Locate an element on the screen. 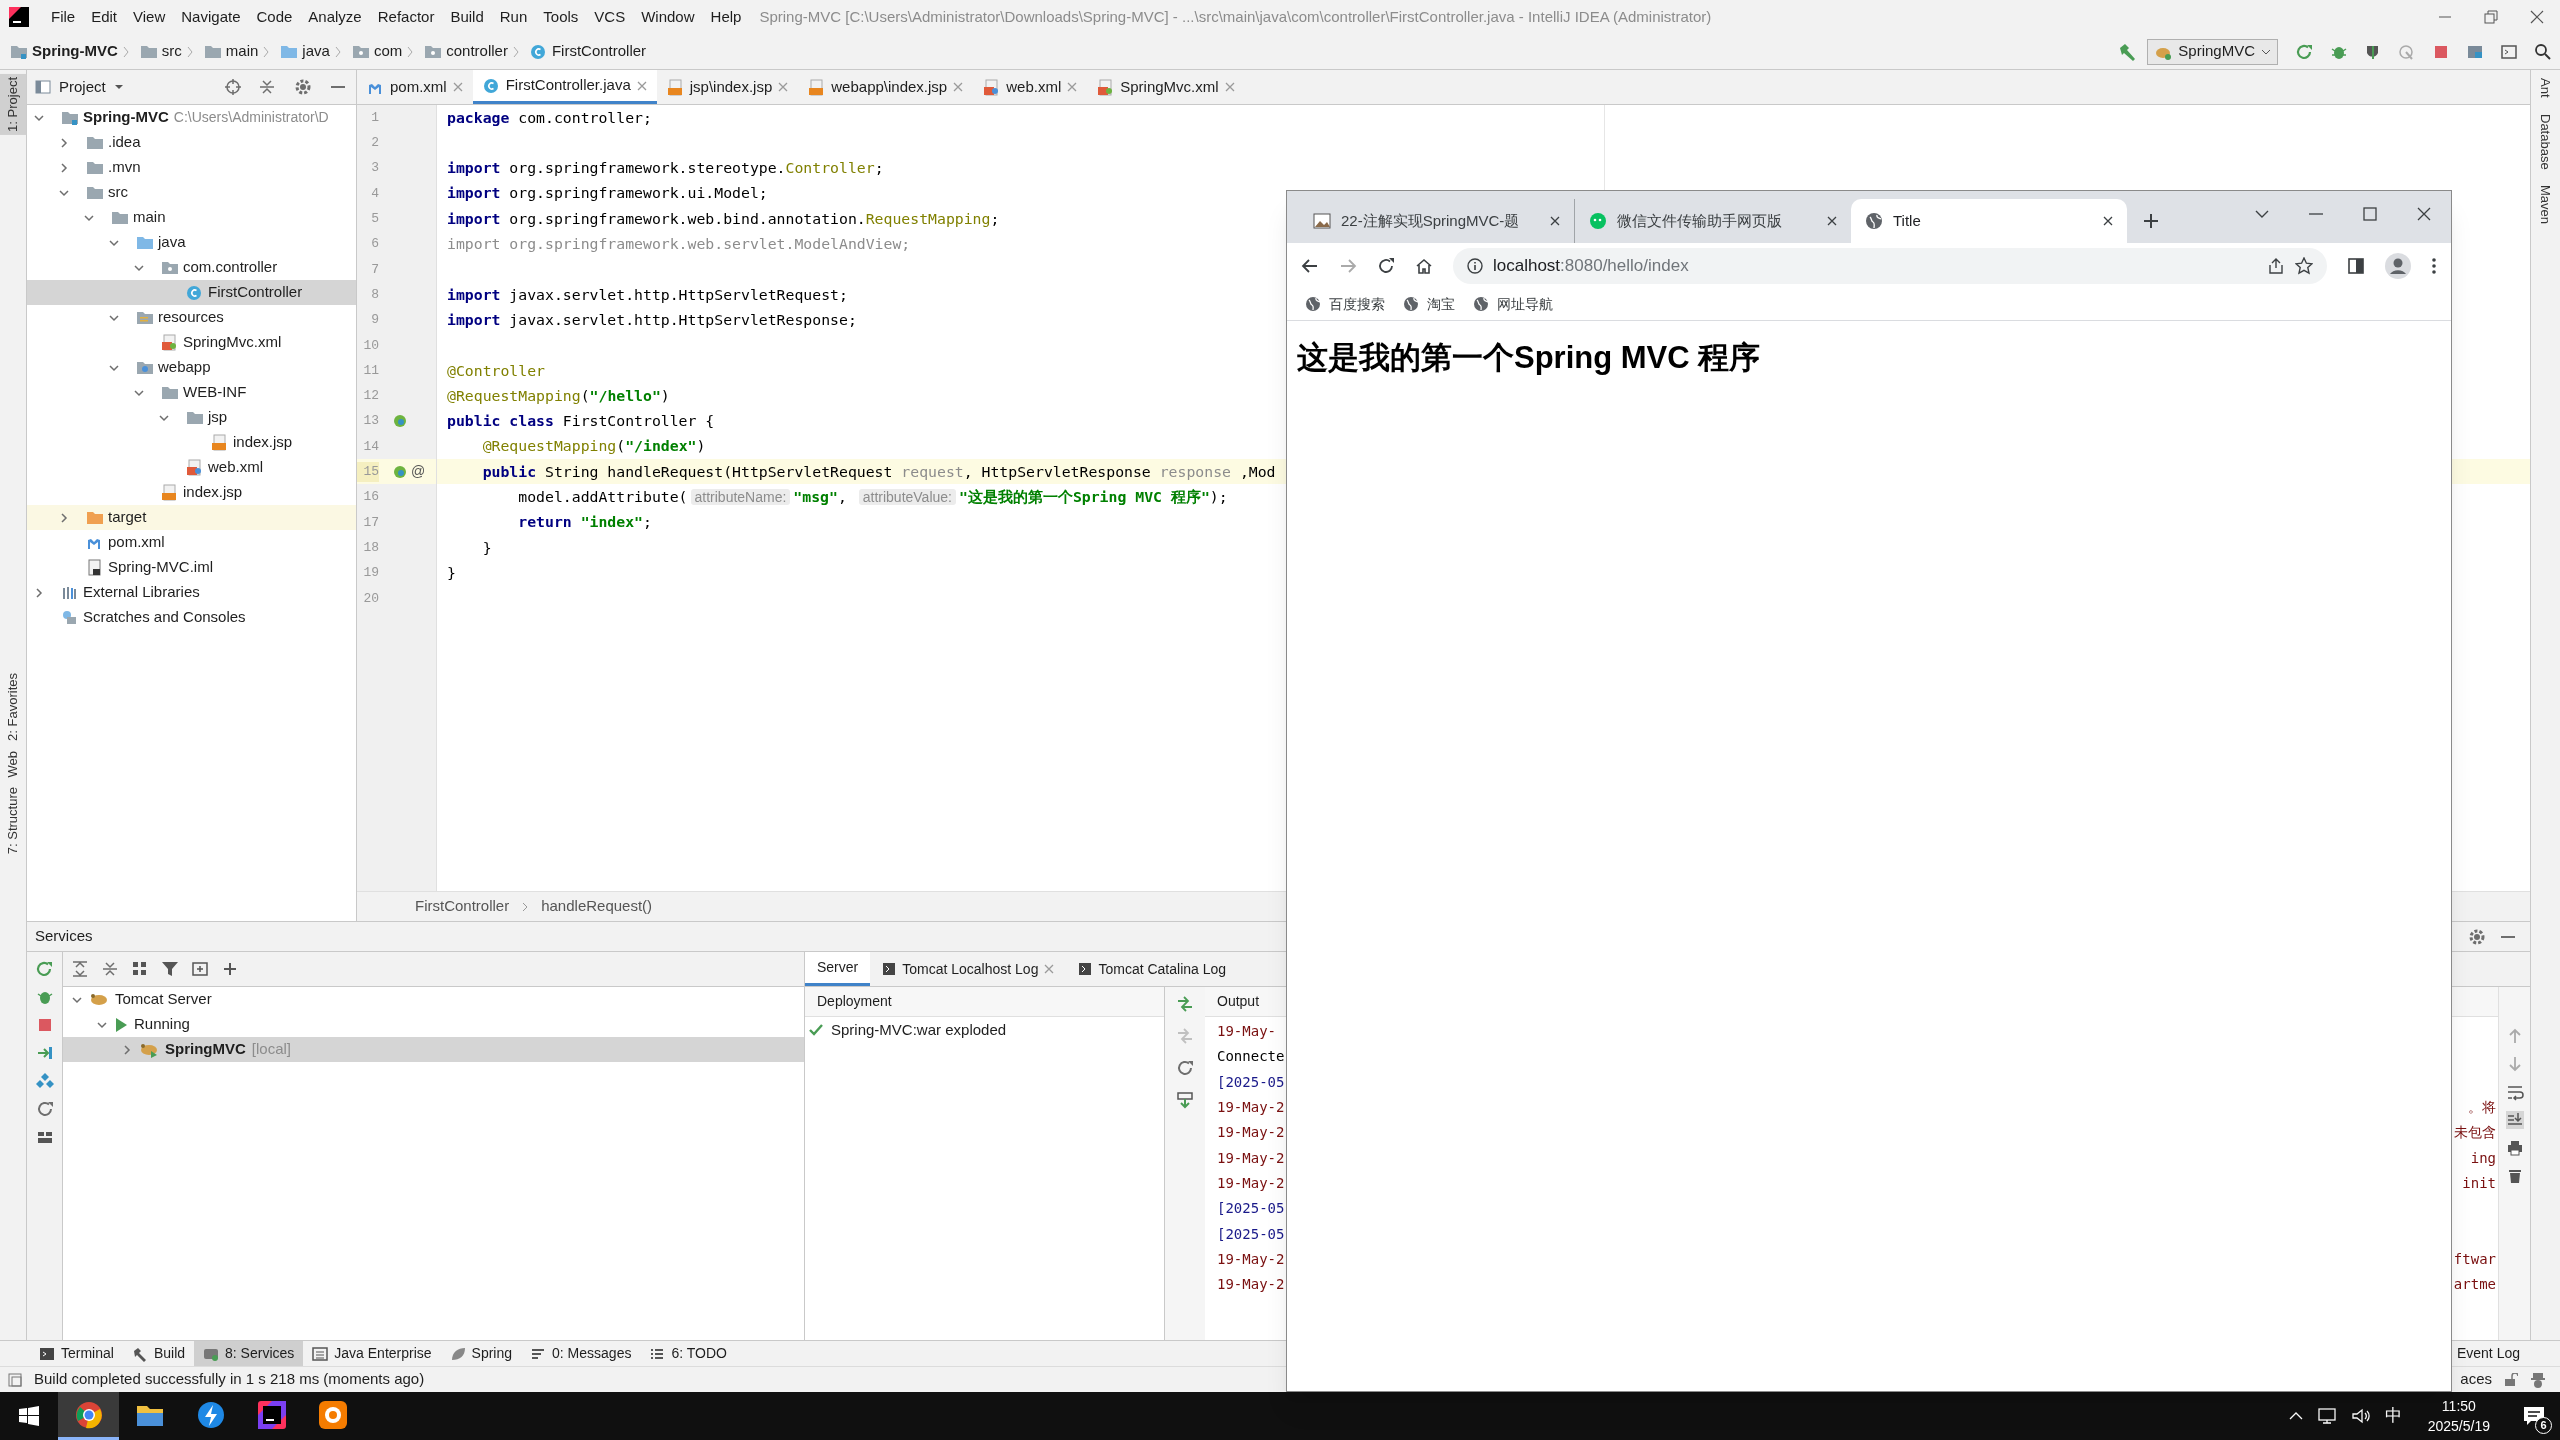 Image resolution: width=2560 pixels, height=1440 pixels. tree-item: resources is located at coordinates (191, 317).